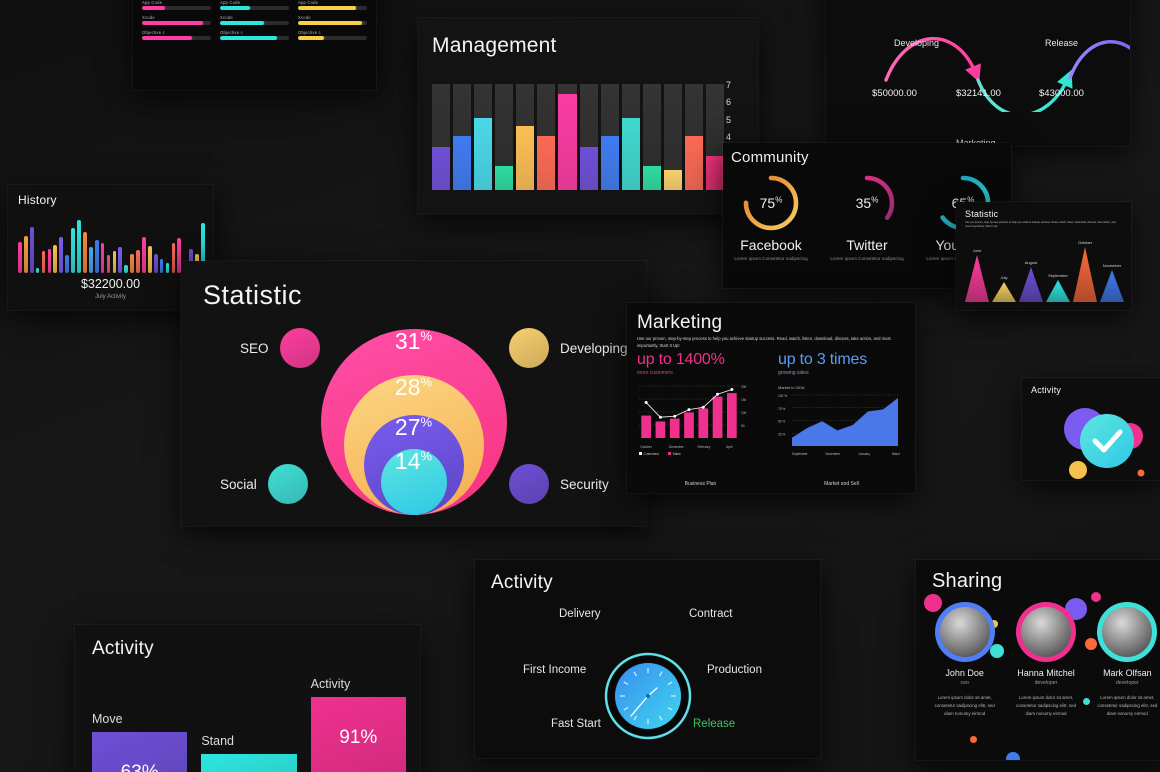 Image resolution: width=1160 pixels, height=772 pixels. What do you see at coordinates (734, 670) in the screenshot?
I see `gauge-step-label: Production` at bounding box center [734, 670].